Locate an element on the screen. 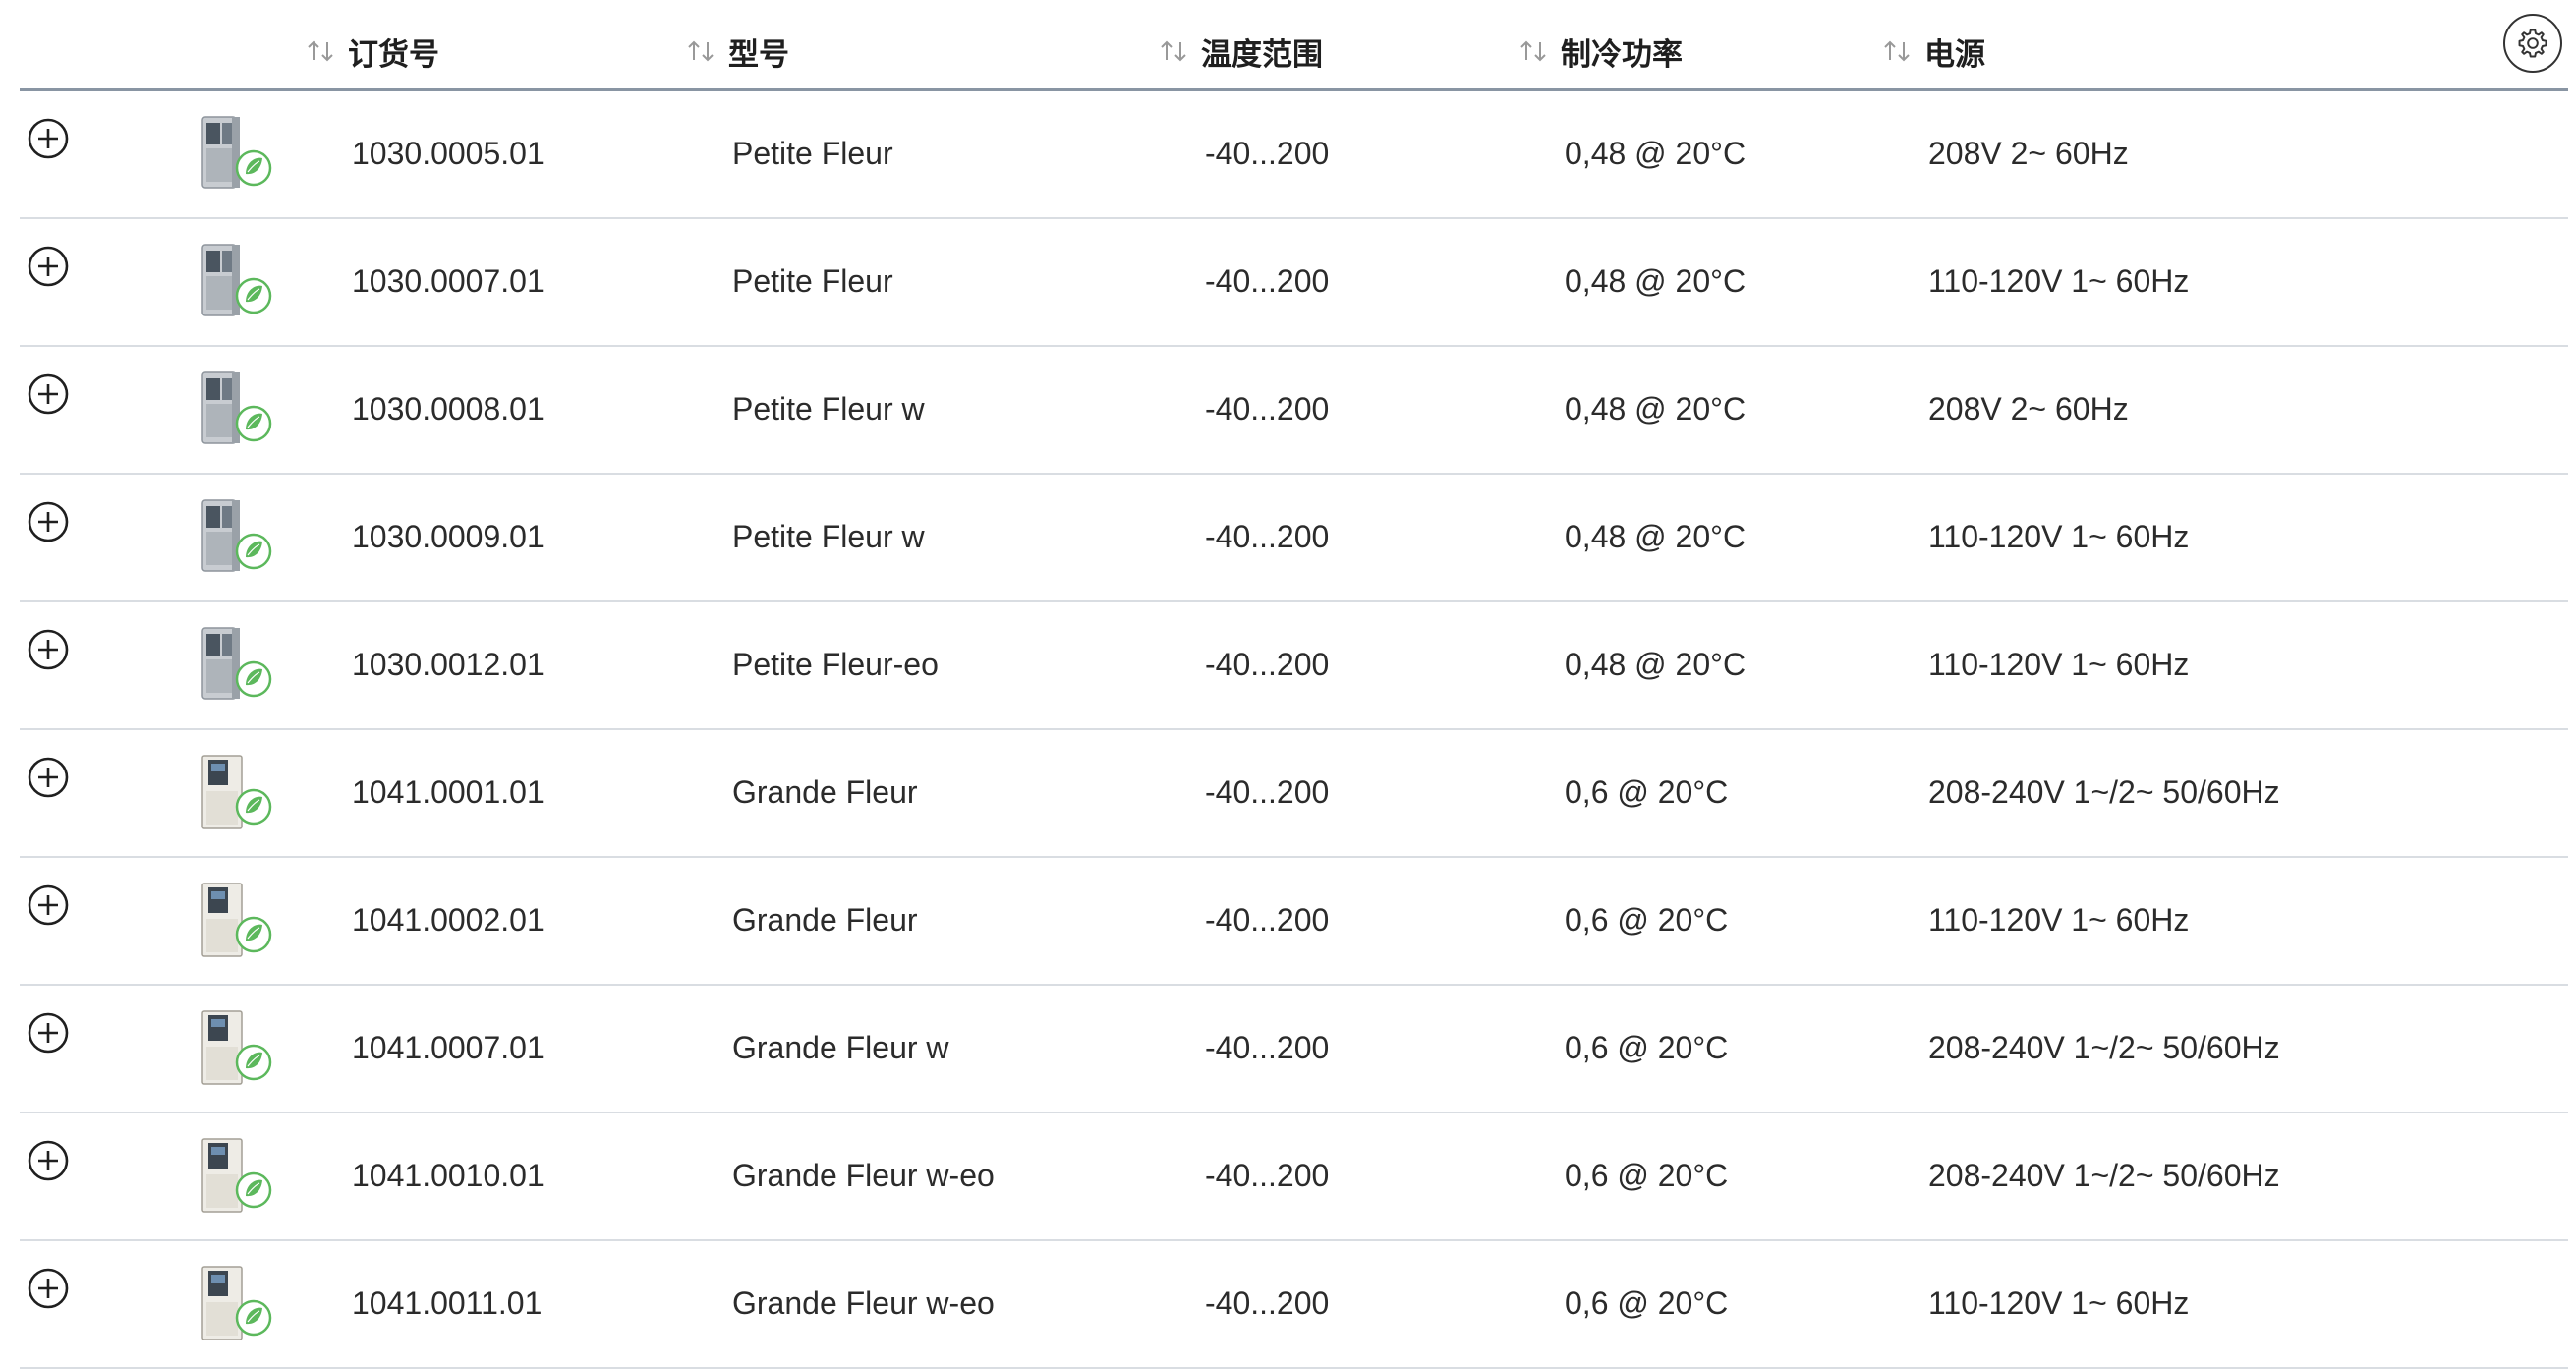 This screenshot has width=2576, height=1369. column-header-order-no: 订货号 is located at coordinates (372, 51).